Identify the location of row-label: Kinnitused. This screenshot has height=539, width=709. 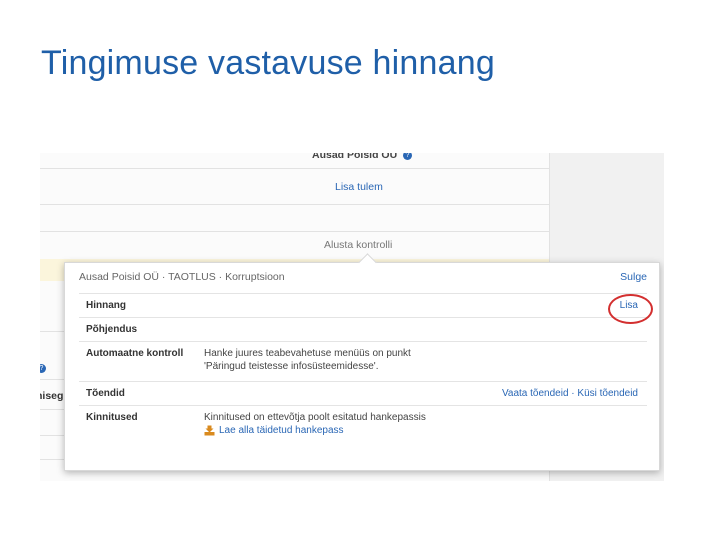
(112, 417).